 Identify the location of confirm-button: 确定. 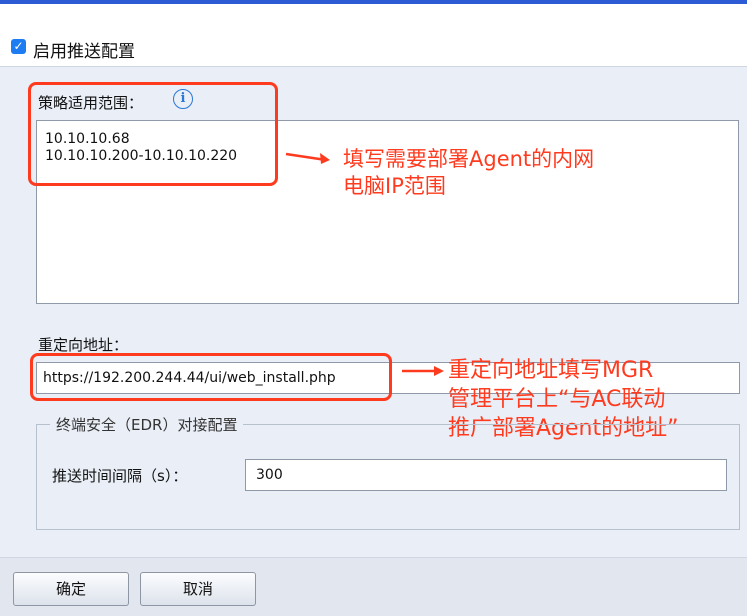
(71, 589).